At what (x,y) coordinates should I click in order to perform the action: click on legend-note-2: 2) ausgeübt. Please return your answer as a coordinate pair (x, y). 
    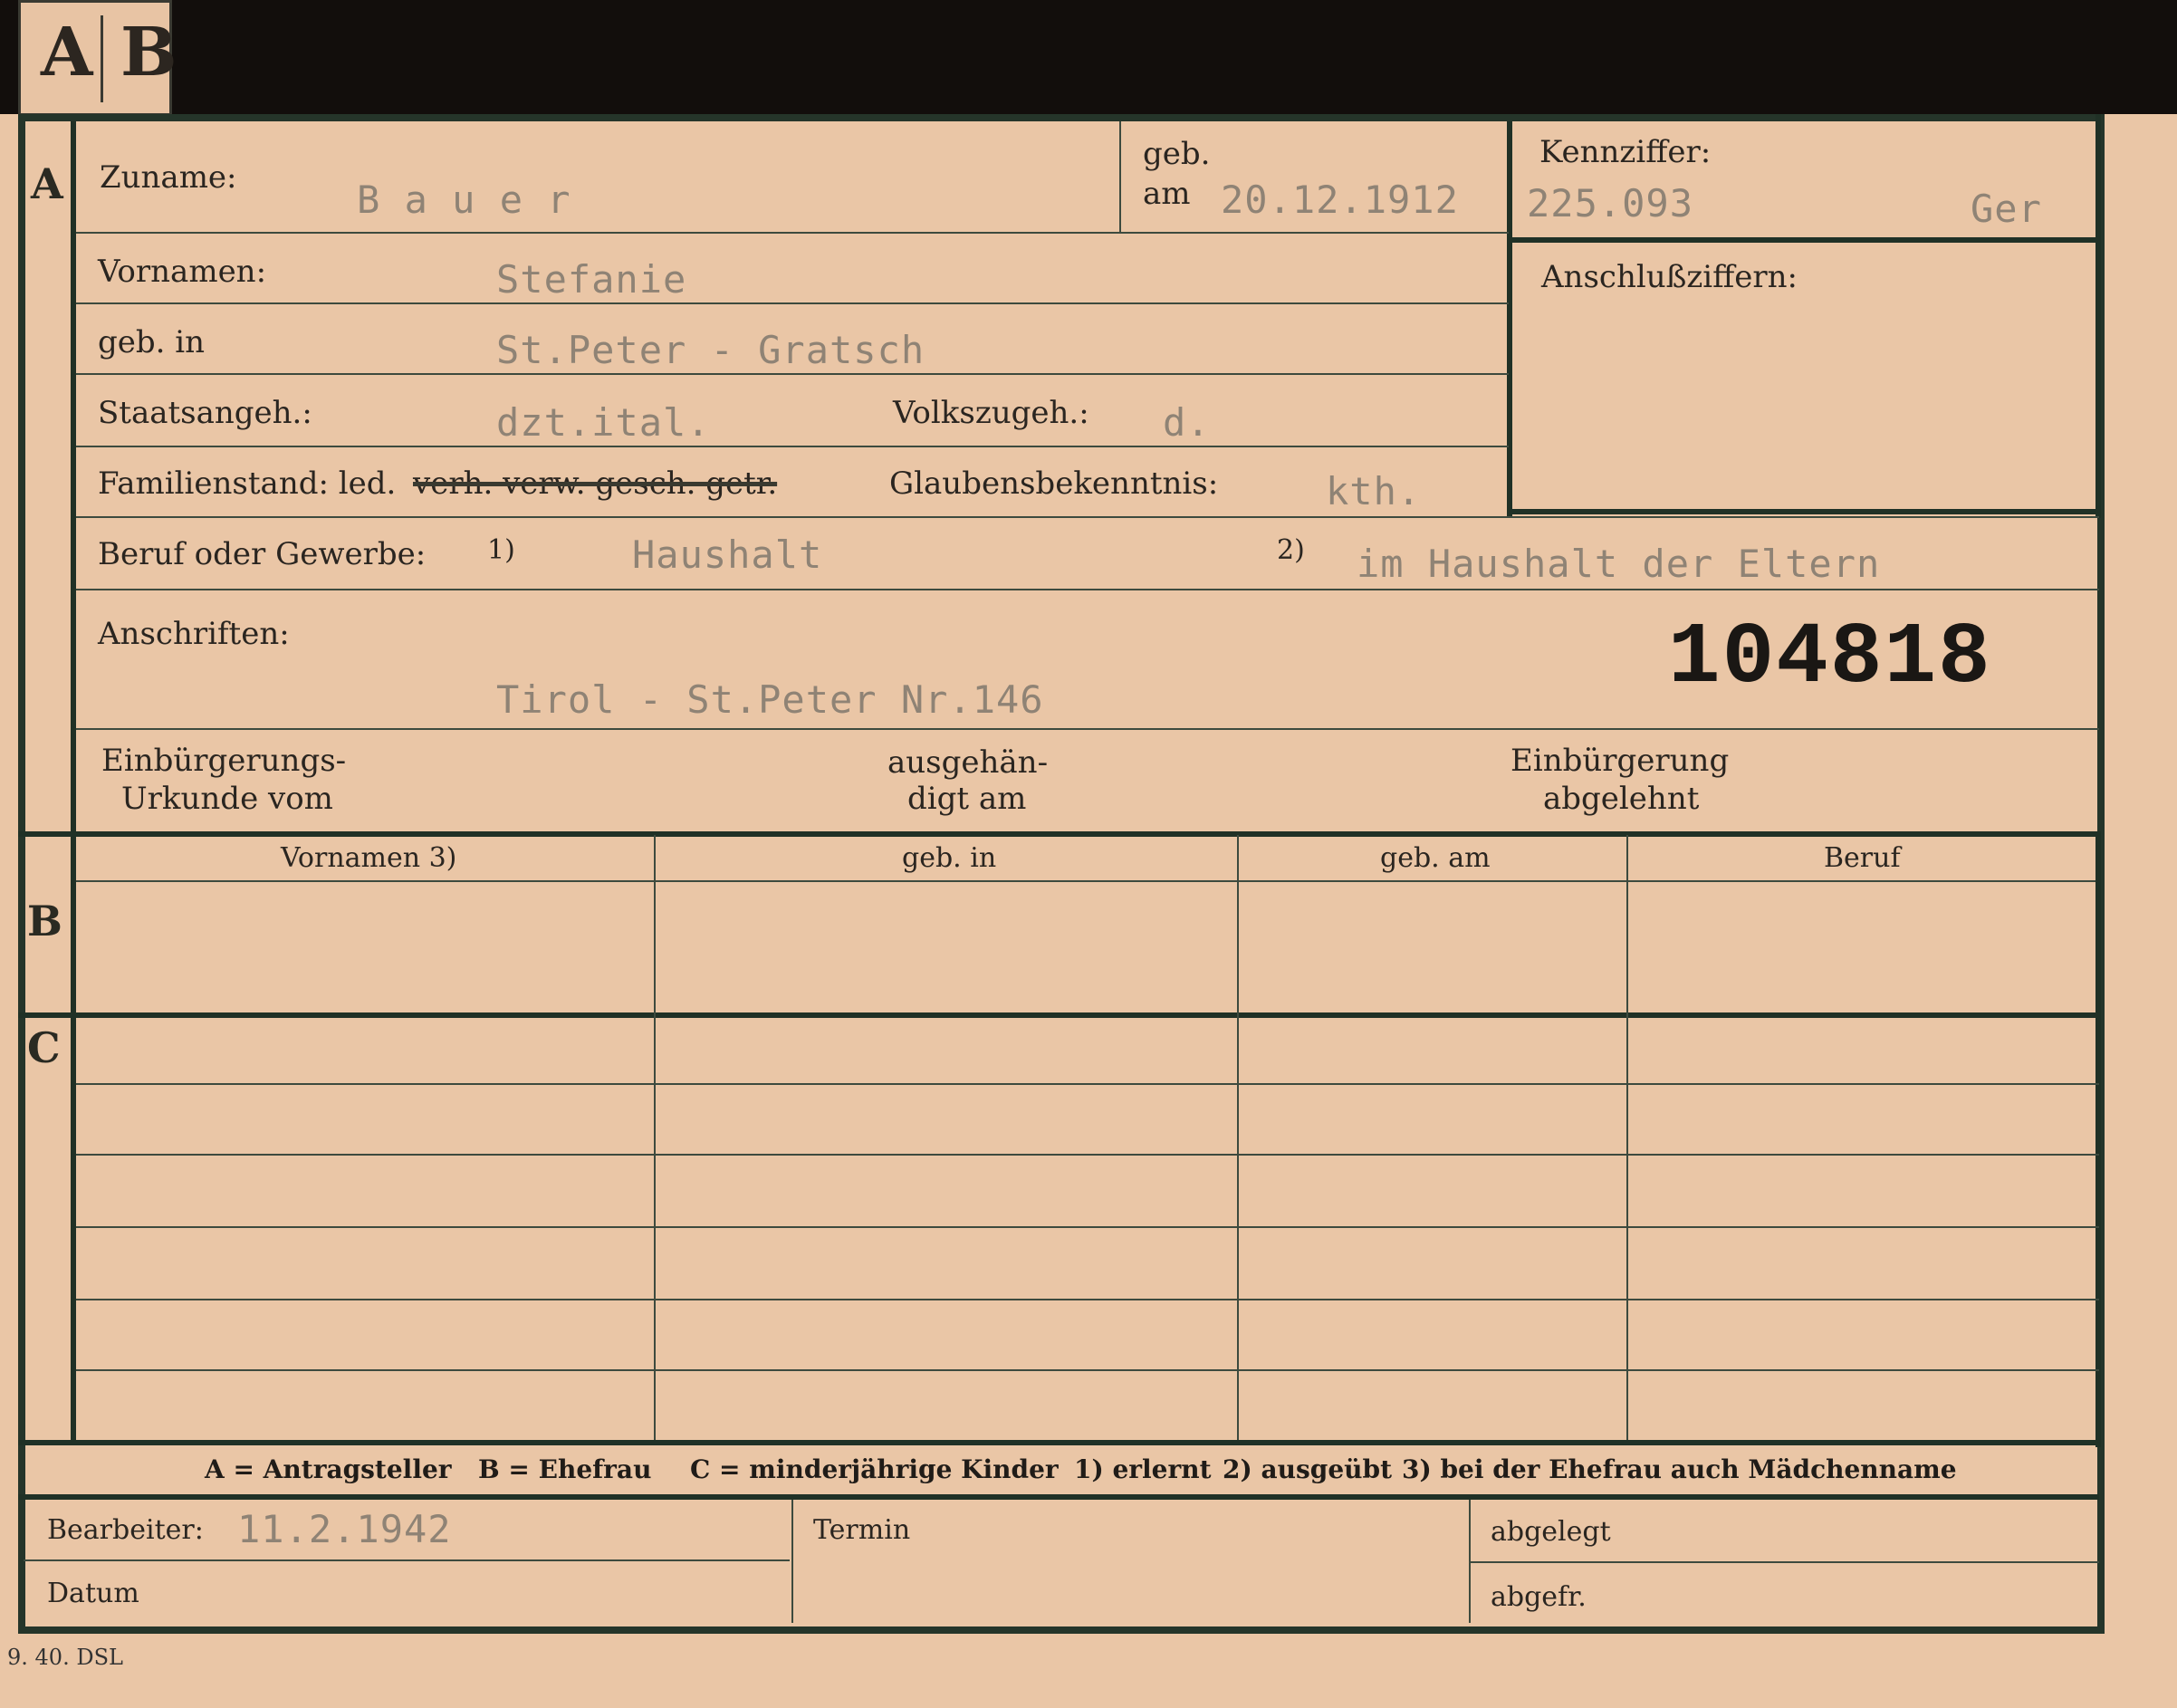
    Looking at the image, I should click on (1308, 1469).